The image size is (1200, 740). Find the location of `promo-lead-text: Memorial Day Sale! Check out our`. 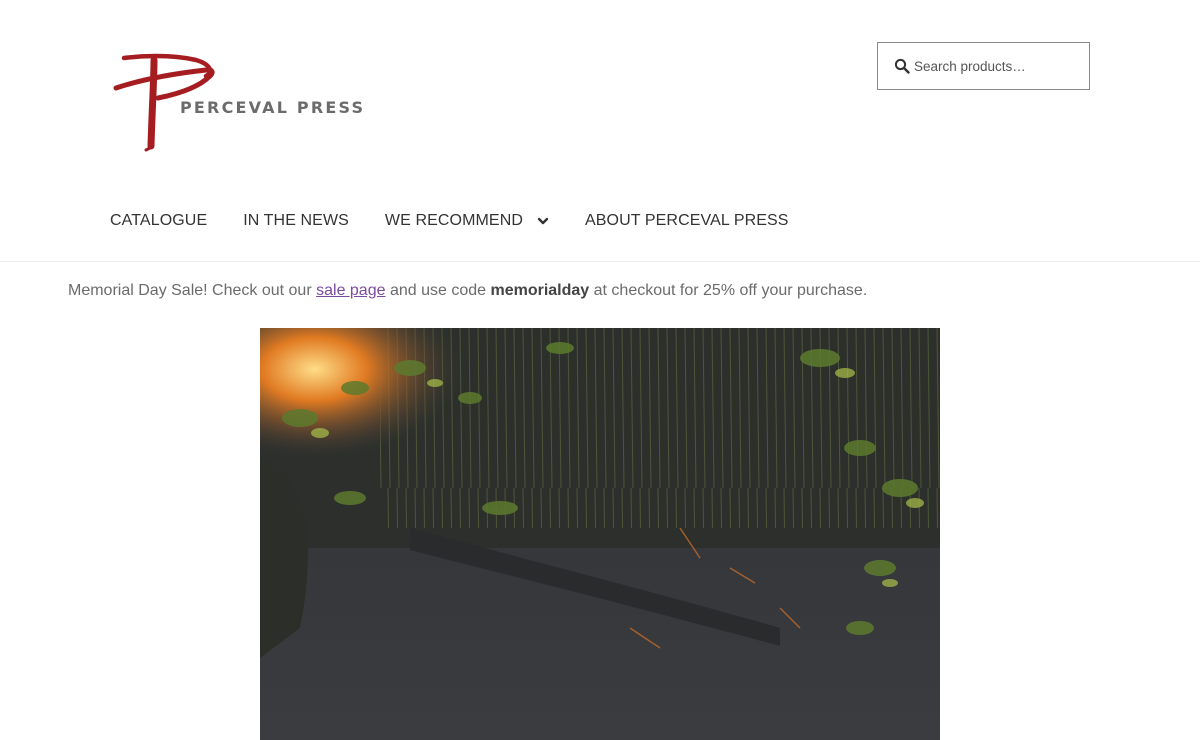

promo-lead-text: Memorial Day Sale! Check out our is located at coordinates (192, 290).